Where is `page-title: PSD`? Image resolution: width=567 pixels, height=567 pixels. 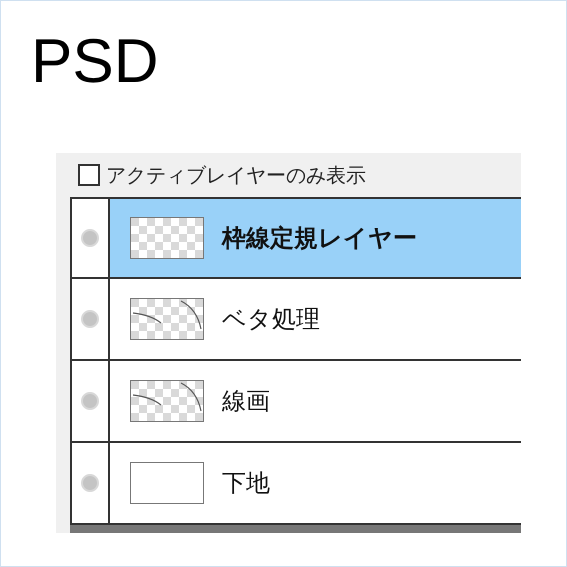
page-title: PSD is located at coordinates (95, 62).